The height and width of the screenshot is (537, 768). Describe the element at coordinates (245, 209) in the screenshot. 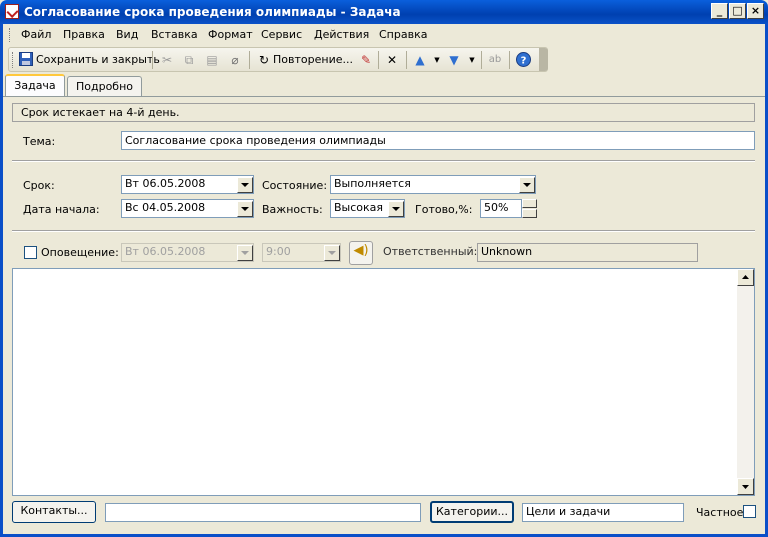

I see `start-date-dropdown` at that location.